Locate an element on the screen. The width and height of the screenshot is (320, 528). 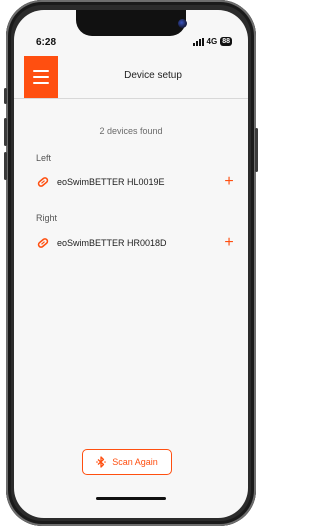
phone-volume-down-button is located at coordinates (5, 166).